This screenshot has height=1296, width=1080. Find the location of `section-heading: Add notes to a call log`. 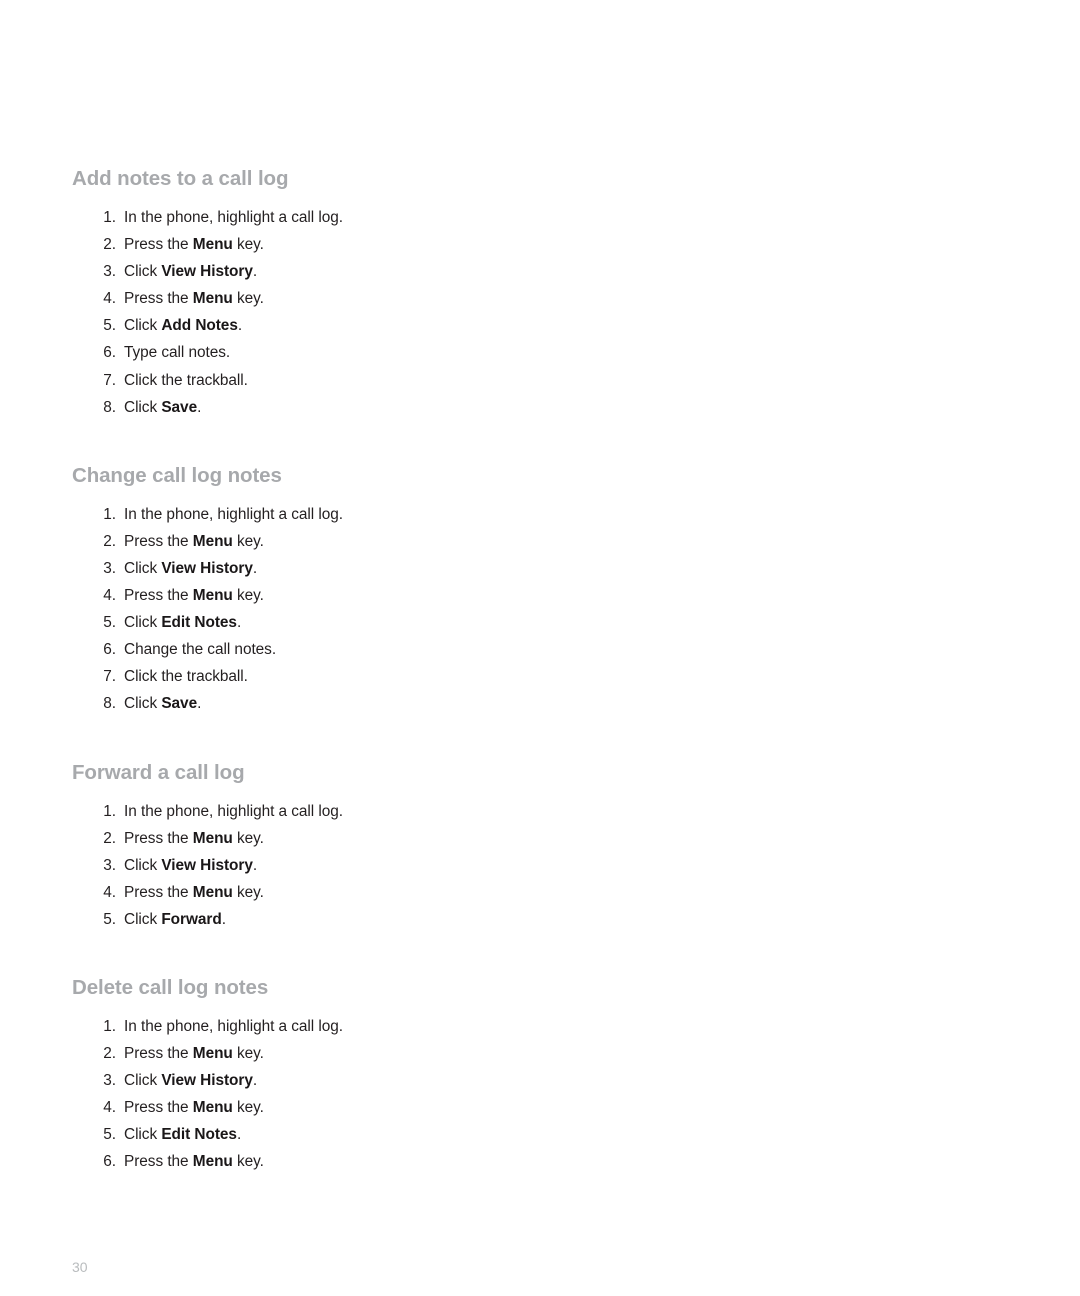

section-heading: Add notes to a call log is located at coordinates (180, 178).